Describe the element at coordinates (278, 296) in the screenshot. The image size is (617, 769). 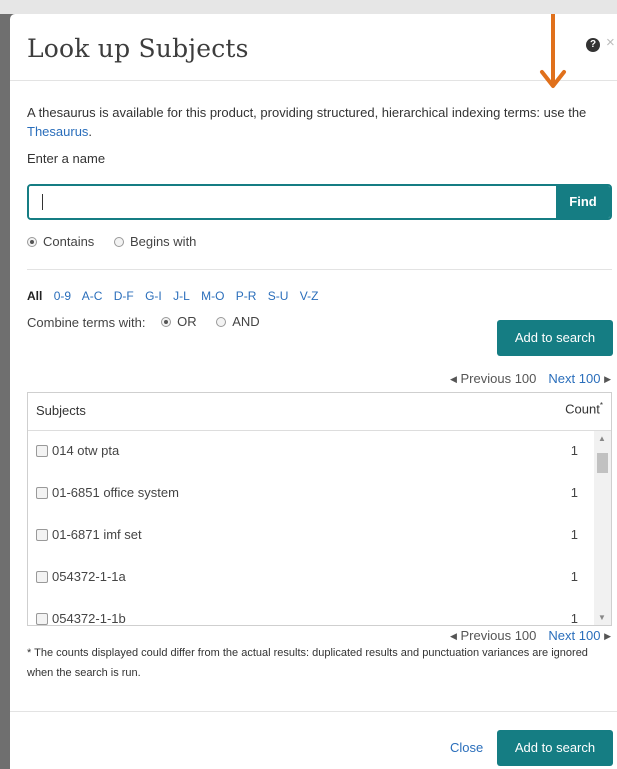
I see `alpha-range-s-u: S-U` at that location.